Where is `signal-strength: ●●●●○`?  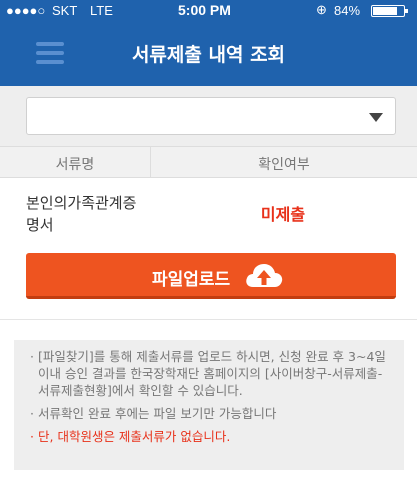
signal-strength: ●●●●○ is located at coordinates (26, 10).